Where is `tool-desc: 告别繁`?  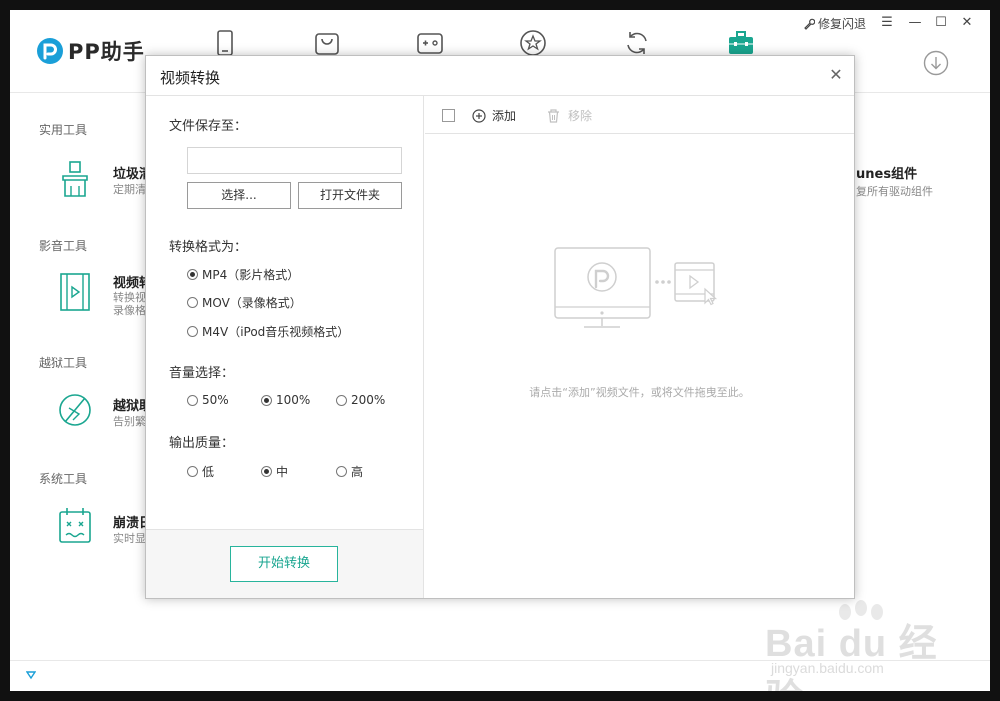
tool-desc: 告别繁 is located at coordinates (129, 421).